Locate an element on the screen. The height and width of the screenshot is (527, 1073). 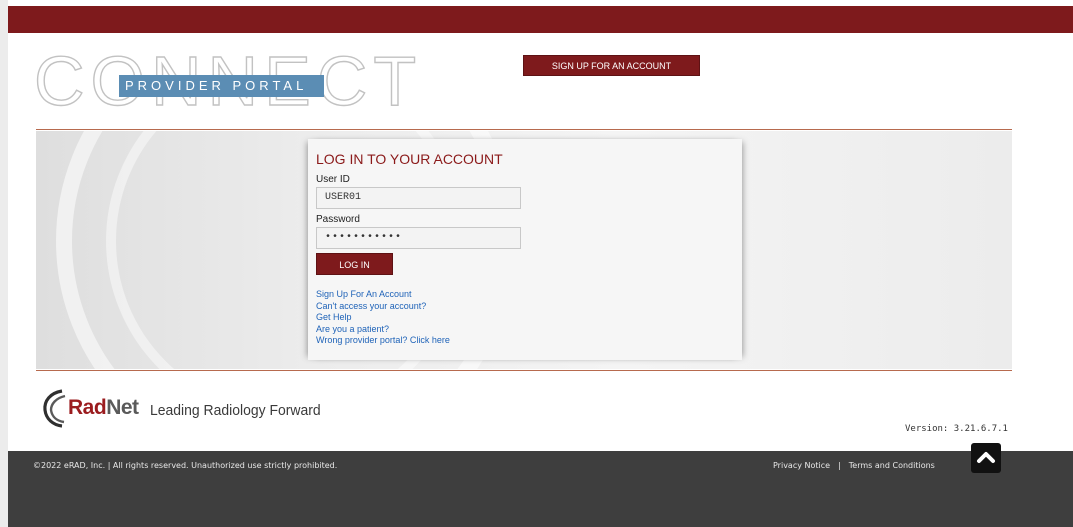
radnet-net-text: Net is located at coordinates (122, 407).